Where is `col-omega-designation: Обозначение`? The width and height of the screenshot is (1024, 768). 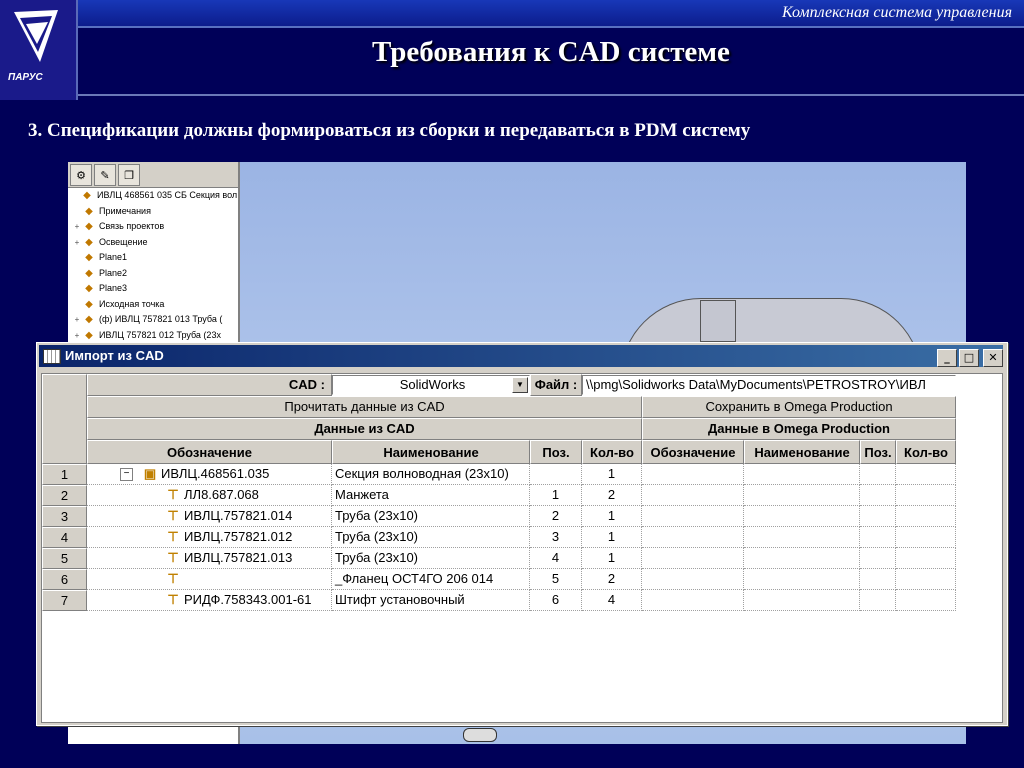 col-omega-designation: Обозначение is located at coordinates (693, 452).